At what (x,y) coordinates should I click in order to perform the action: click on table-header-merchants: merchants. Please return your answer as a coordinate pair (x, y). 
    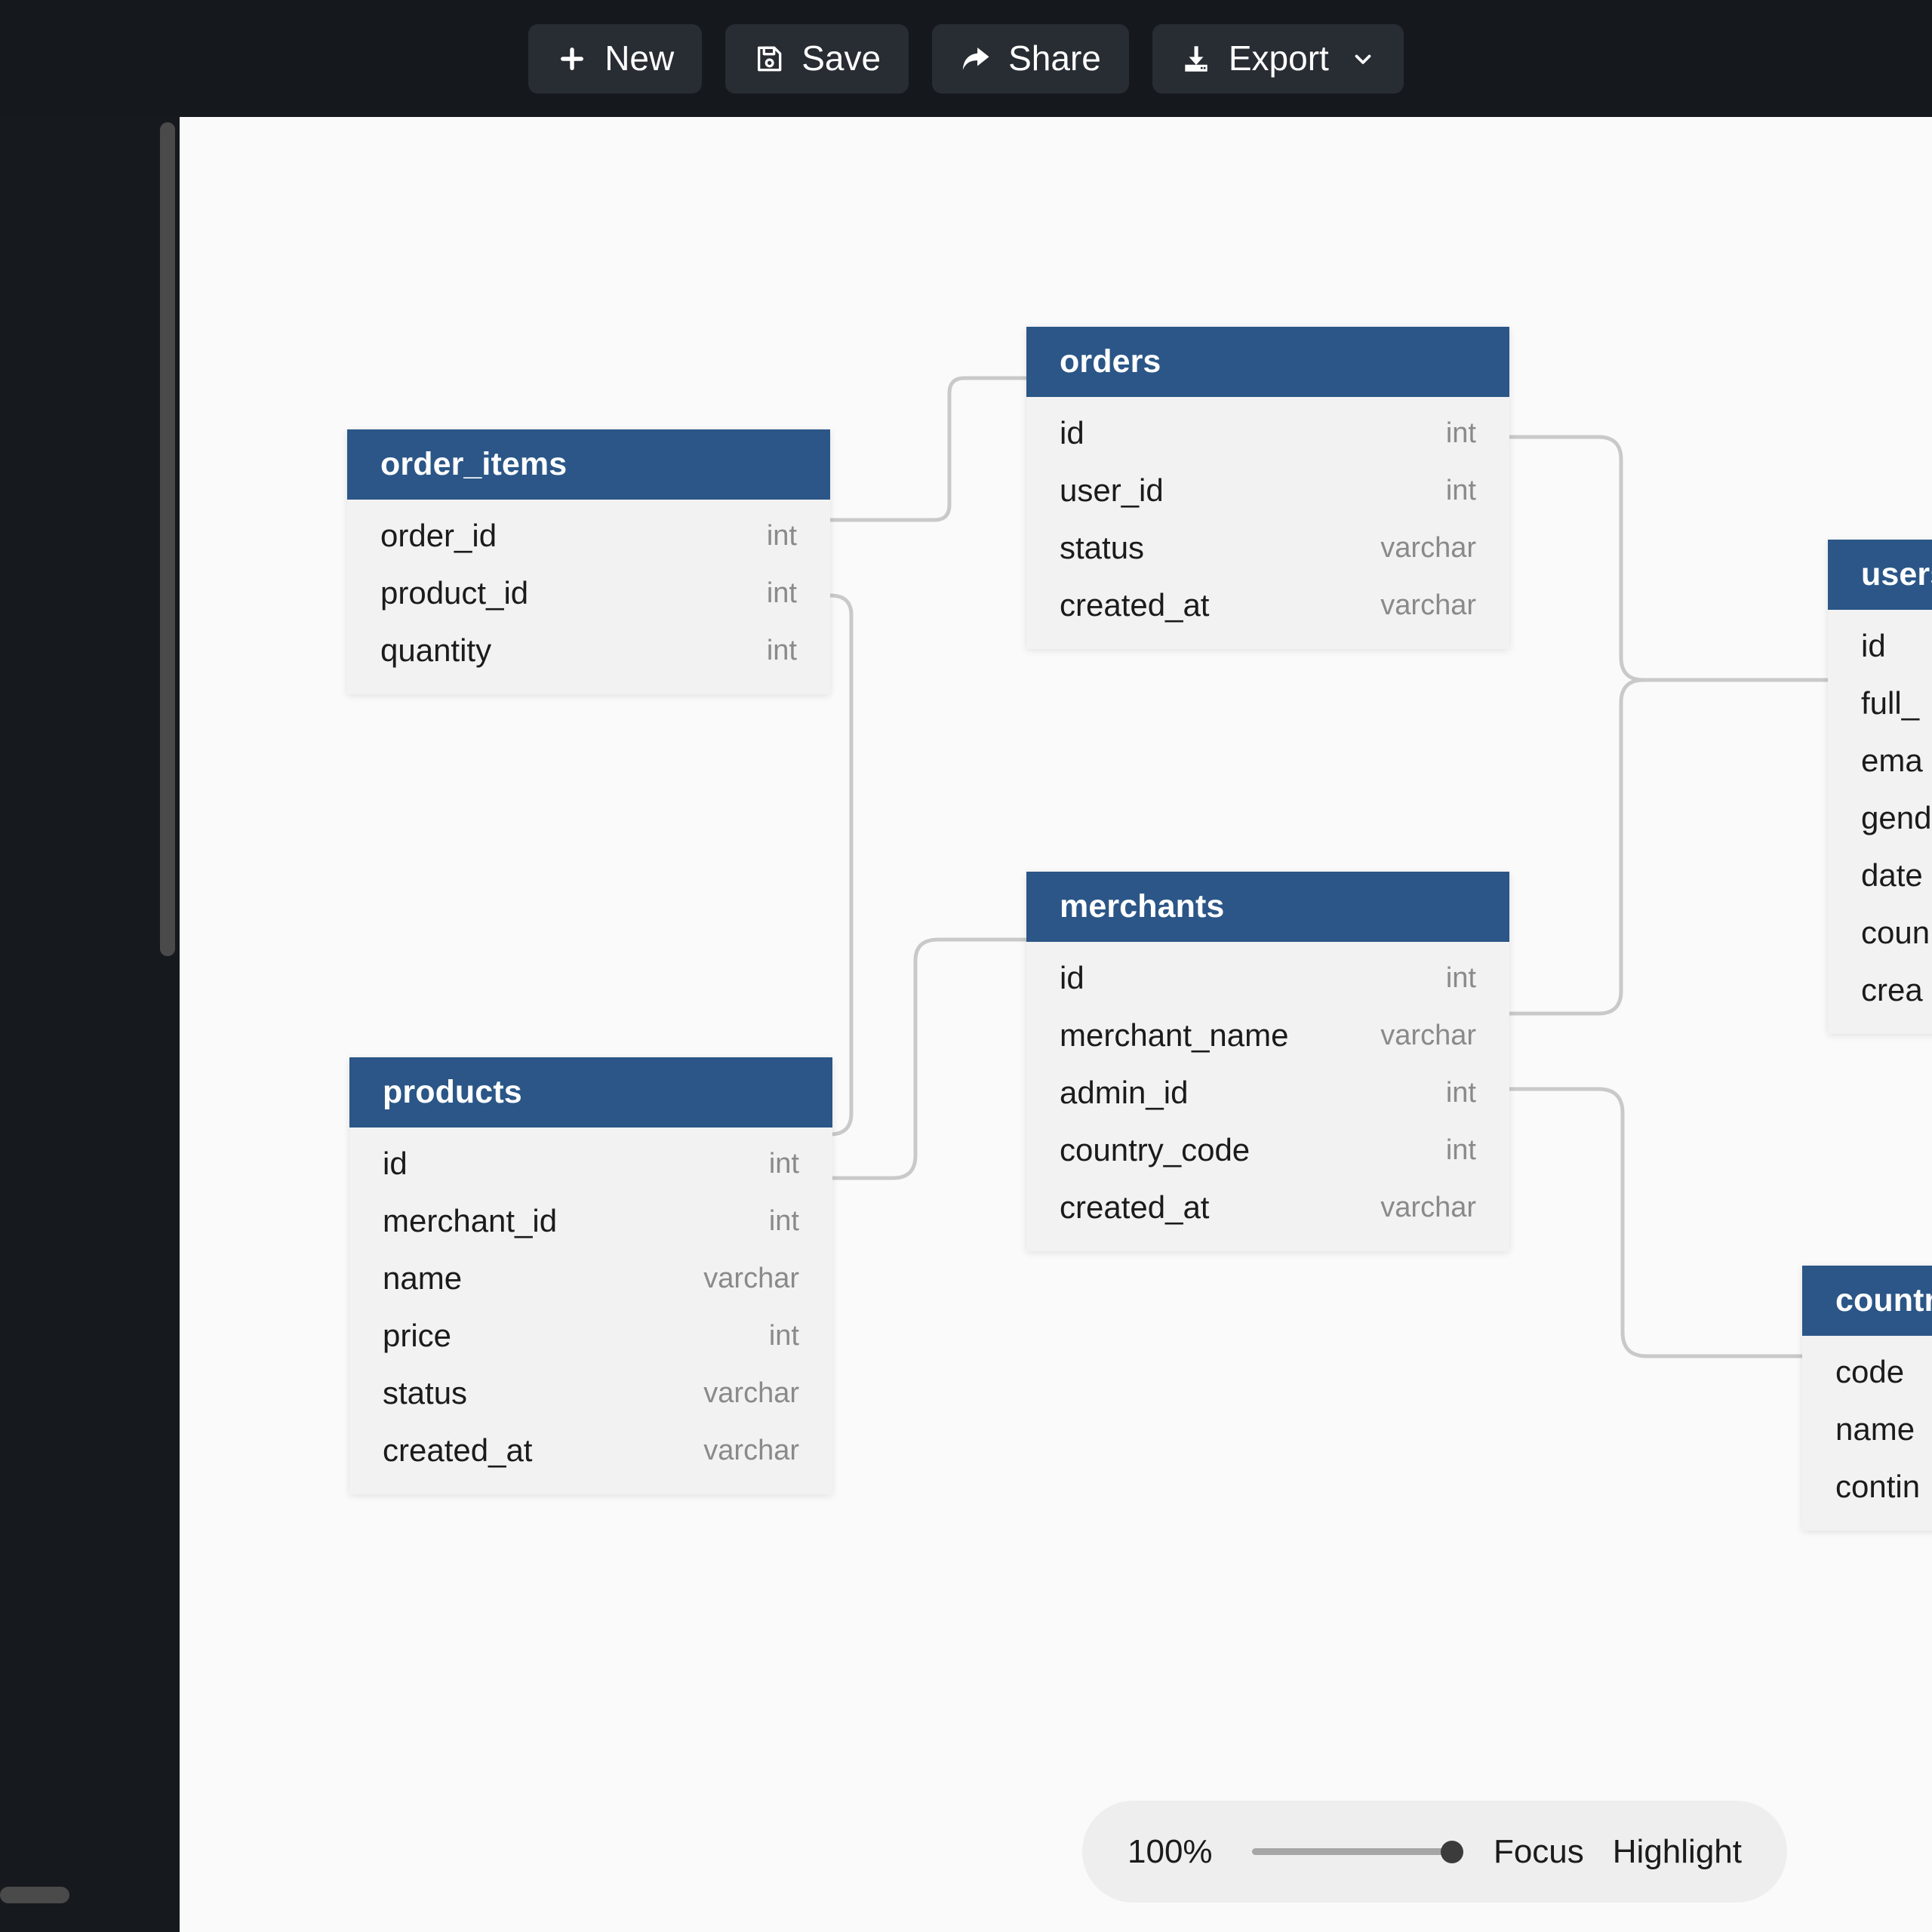
    Looking at the image, I should click on (1267, 907).